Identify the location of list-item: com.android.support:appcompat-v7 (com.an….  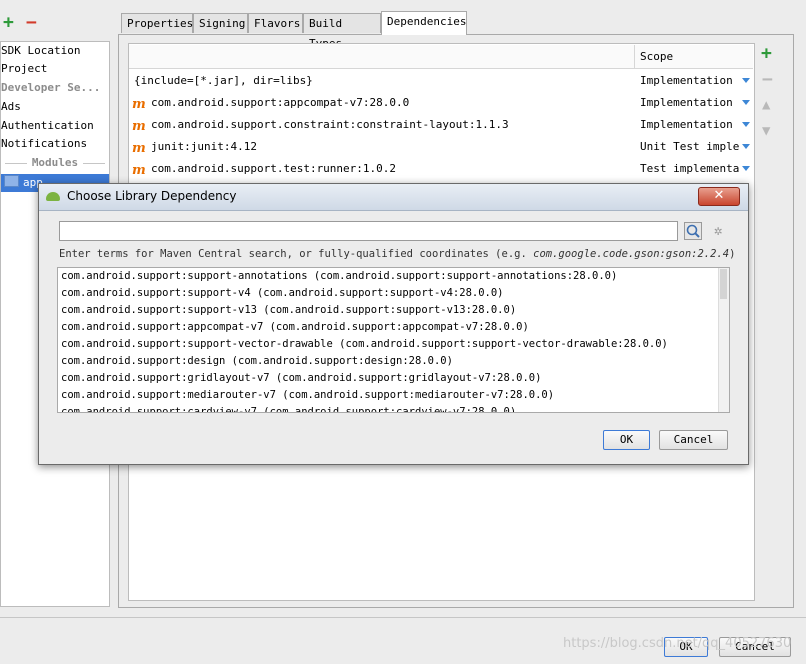
(295, 327).